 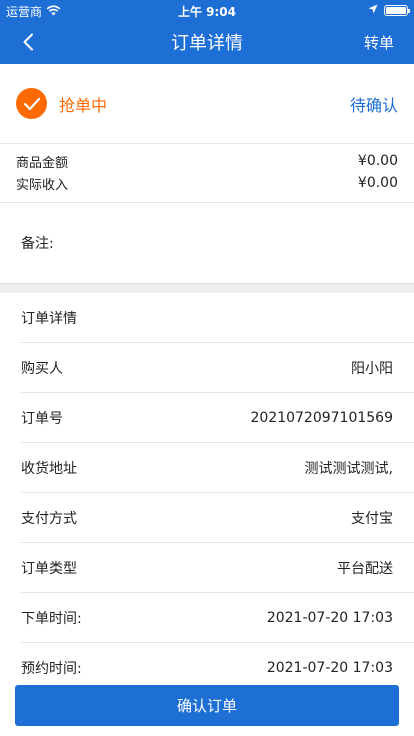 What do you see at coordinates (372, 368) in the screenshot?
I see `detail-value: 阳小阳` at bounding box center [372, 368].